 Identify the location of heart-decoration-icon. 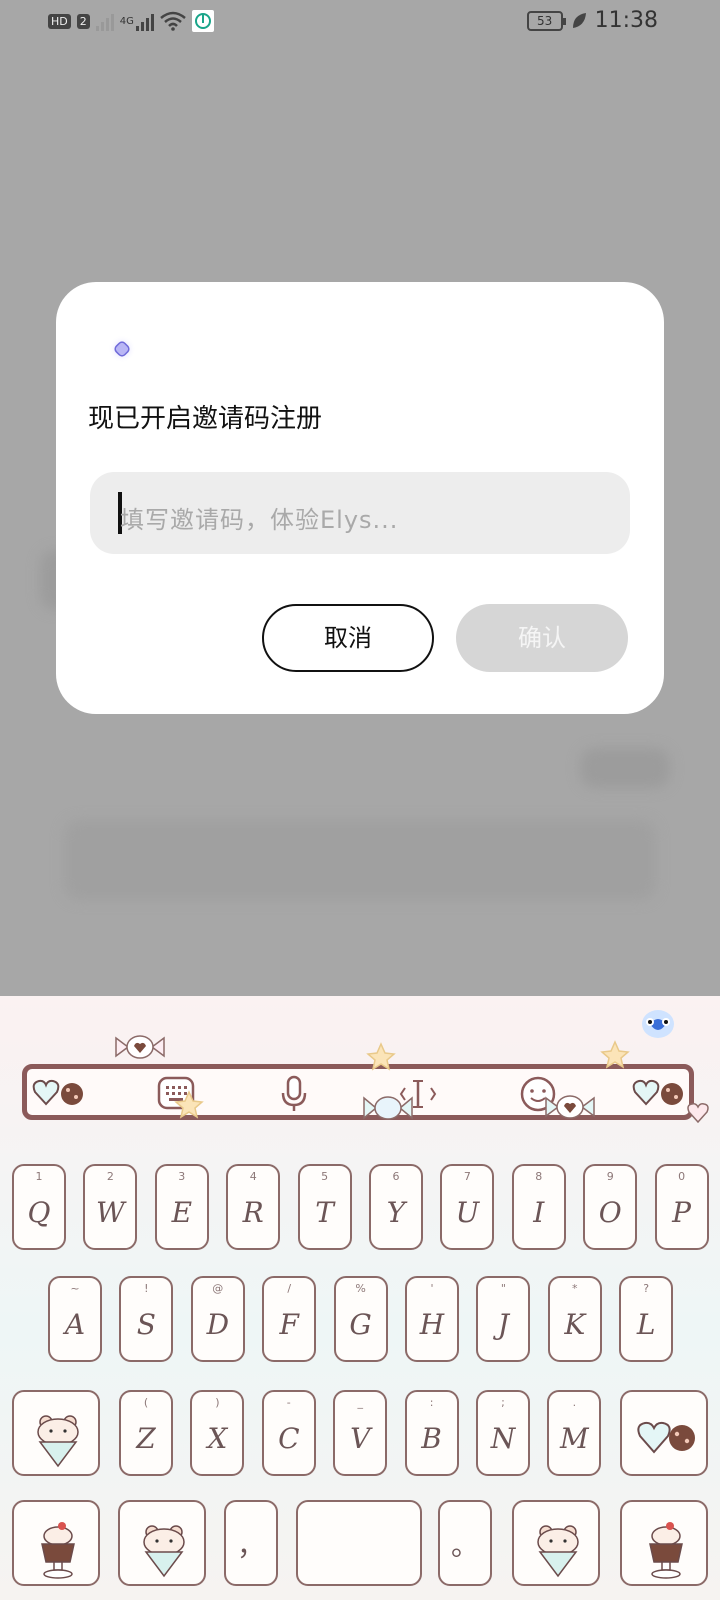
(698, 1113).